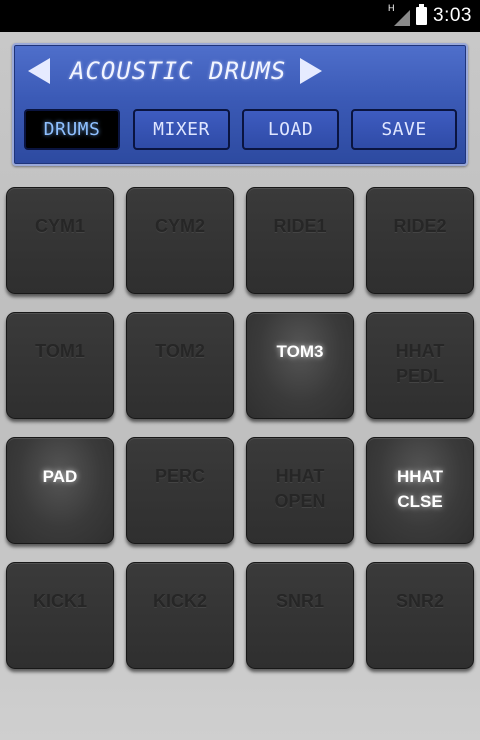  Describe the element at coordinates (300, 615) in the screenshot. I see `pad-snr1: SNR1` at that location.